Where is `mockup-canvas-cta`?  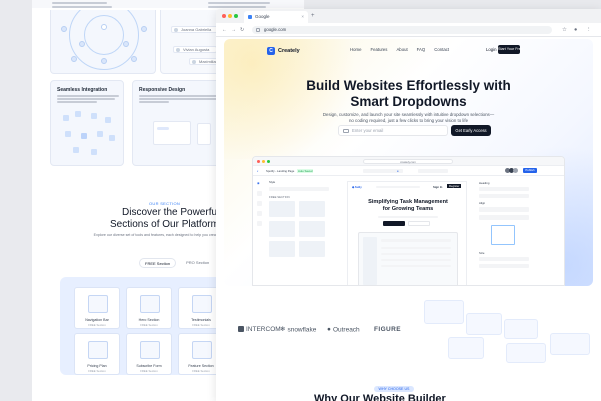
mockup-canvas-cta is located at coordinates (419, 223).